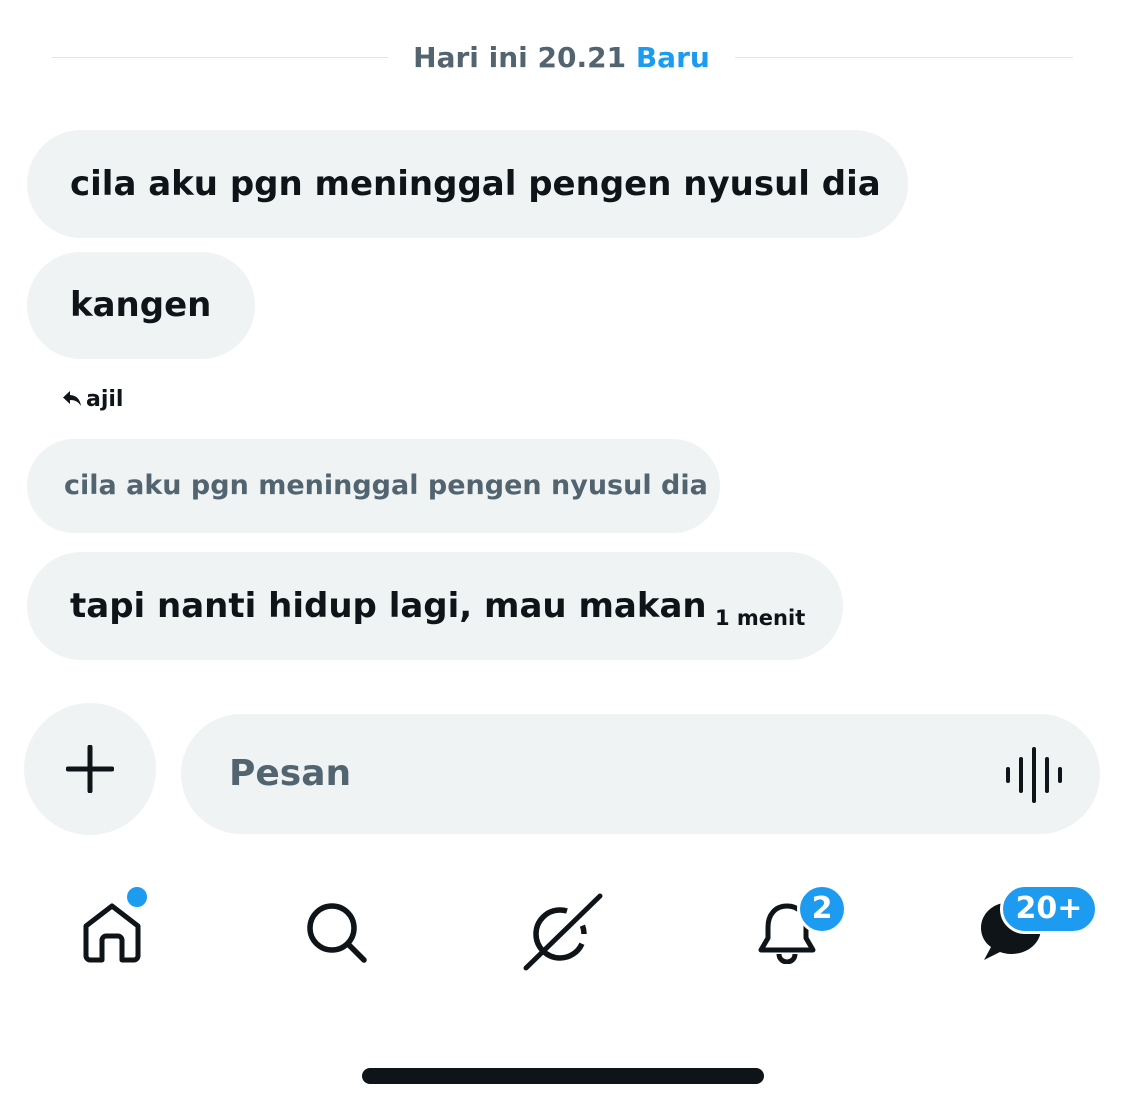 The height and width of the screenshot is (1107, 1124). Describe the element at coordinates (520, 57) in the screenshot. I see `date-label: Hari ini 20.21` at that location.